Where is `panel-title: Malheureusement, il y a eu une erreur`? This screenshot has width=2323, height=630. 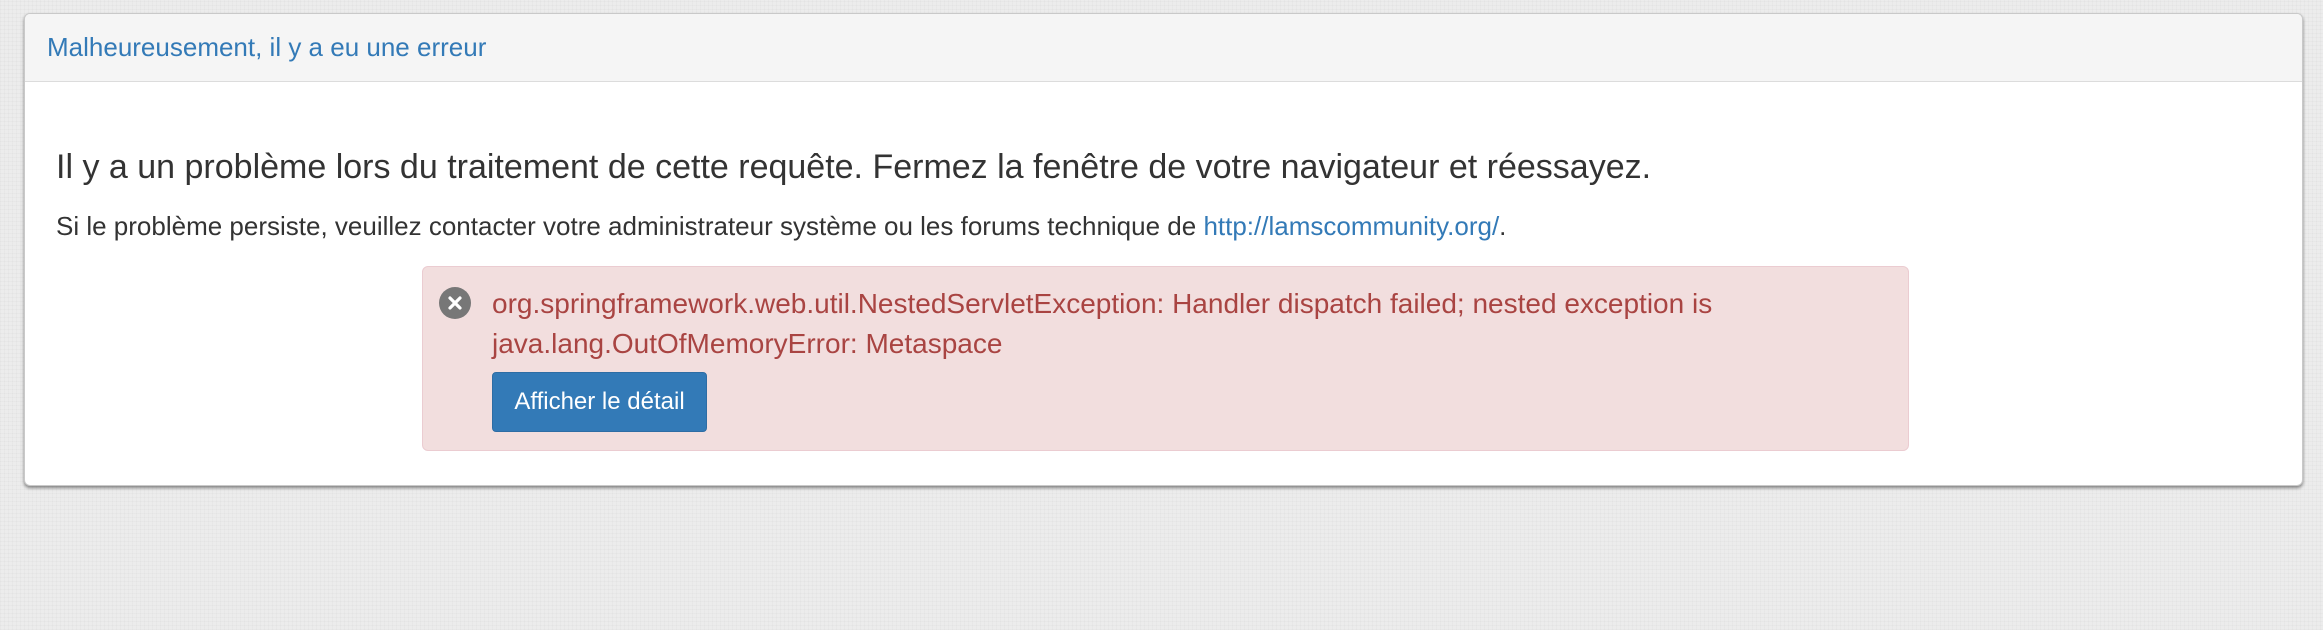 panel-title: Malheureusement, il y a eu une erreur is located at coordinates (267, 47).